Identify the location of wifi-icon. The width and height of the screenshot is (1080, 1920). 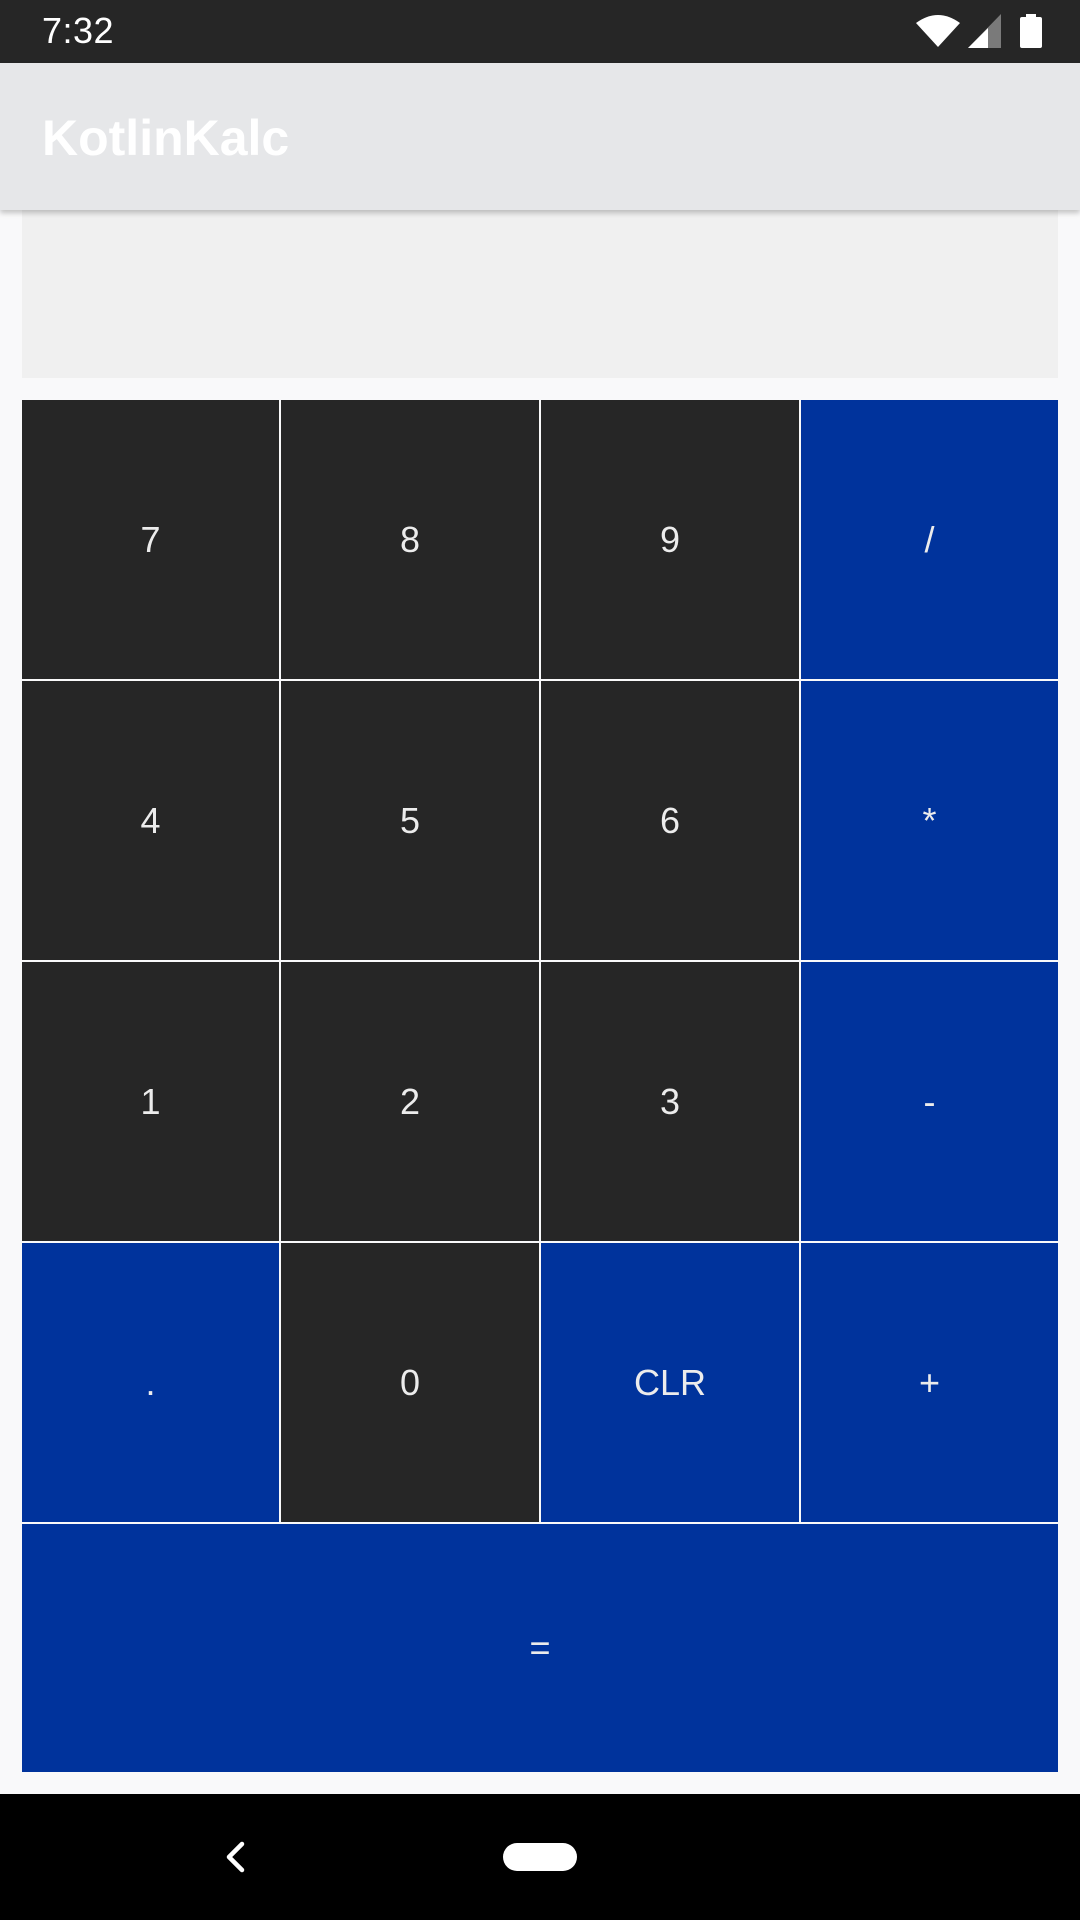
(938, 31).